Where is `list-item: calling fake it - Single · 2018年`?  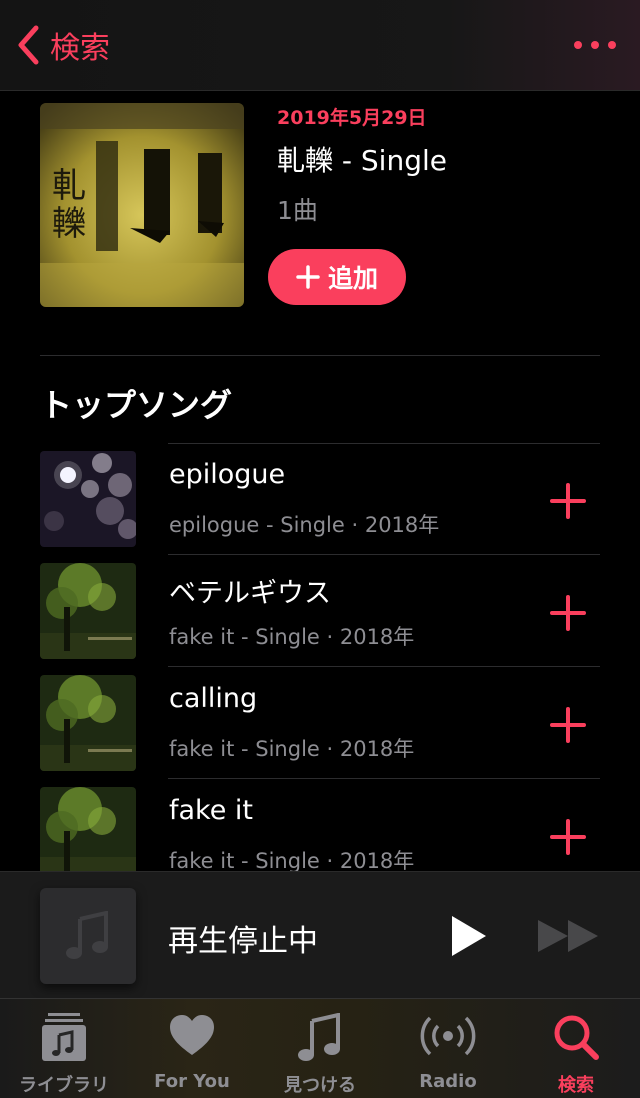
list-item: calling fake it - Single · 2018年 is located at coordinates (320, 723).